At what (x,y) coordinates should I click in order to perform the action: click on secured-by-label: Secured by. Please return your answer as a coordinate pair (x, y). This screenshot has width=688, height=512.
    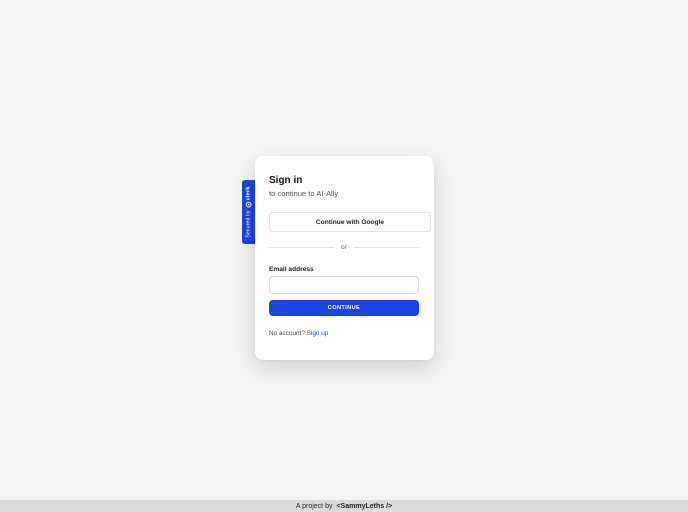
    Looking at the image, I should click on (249, 224).